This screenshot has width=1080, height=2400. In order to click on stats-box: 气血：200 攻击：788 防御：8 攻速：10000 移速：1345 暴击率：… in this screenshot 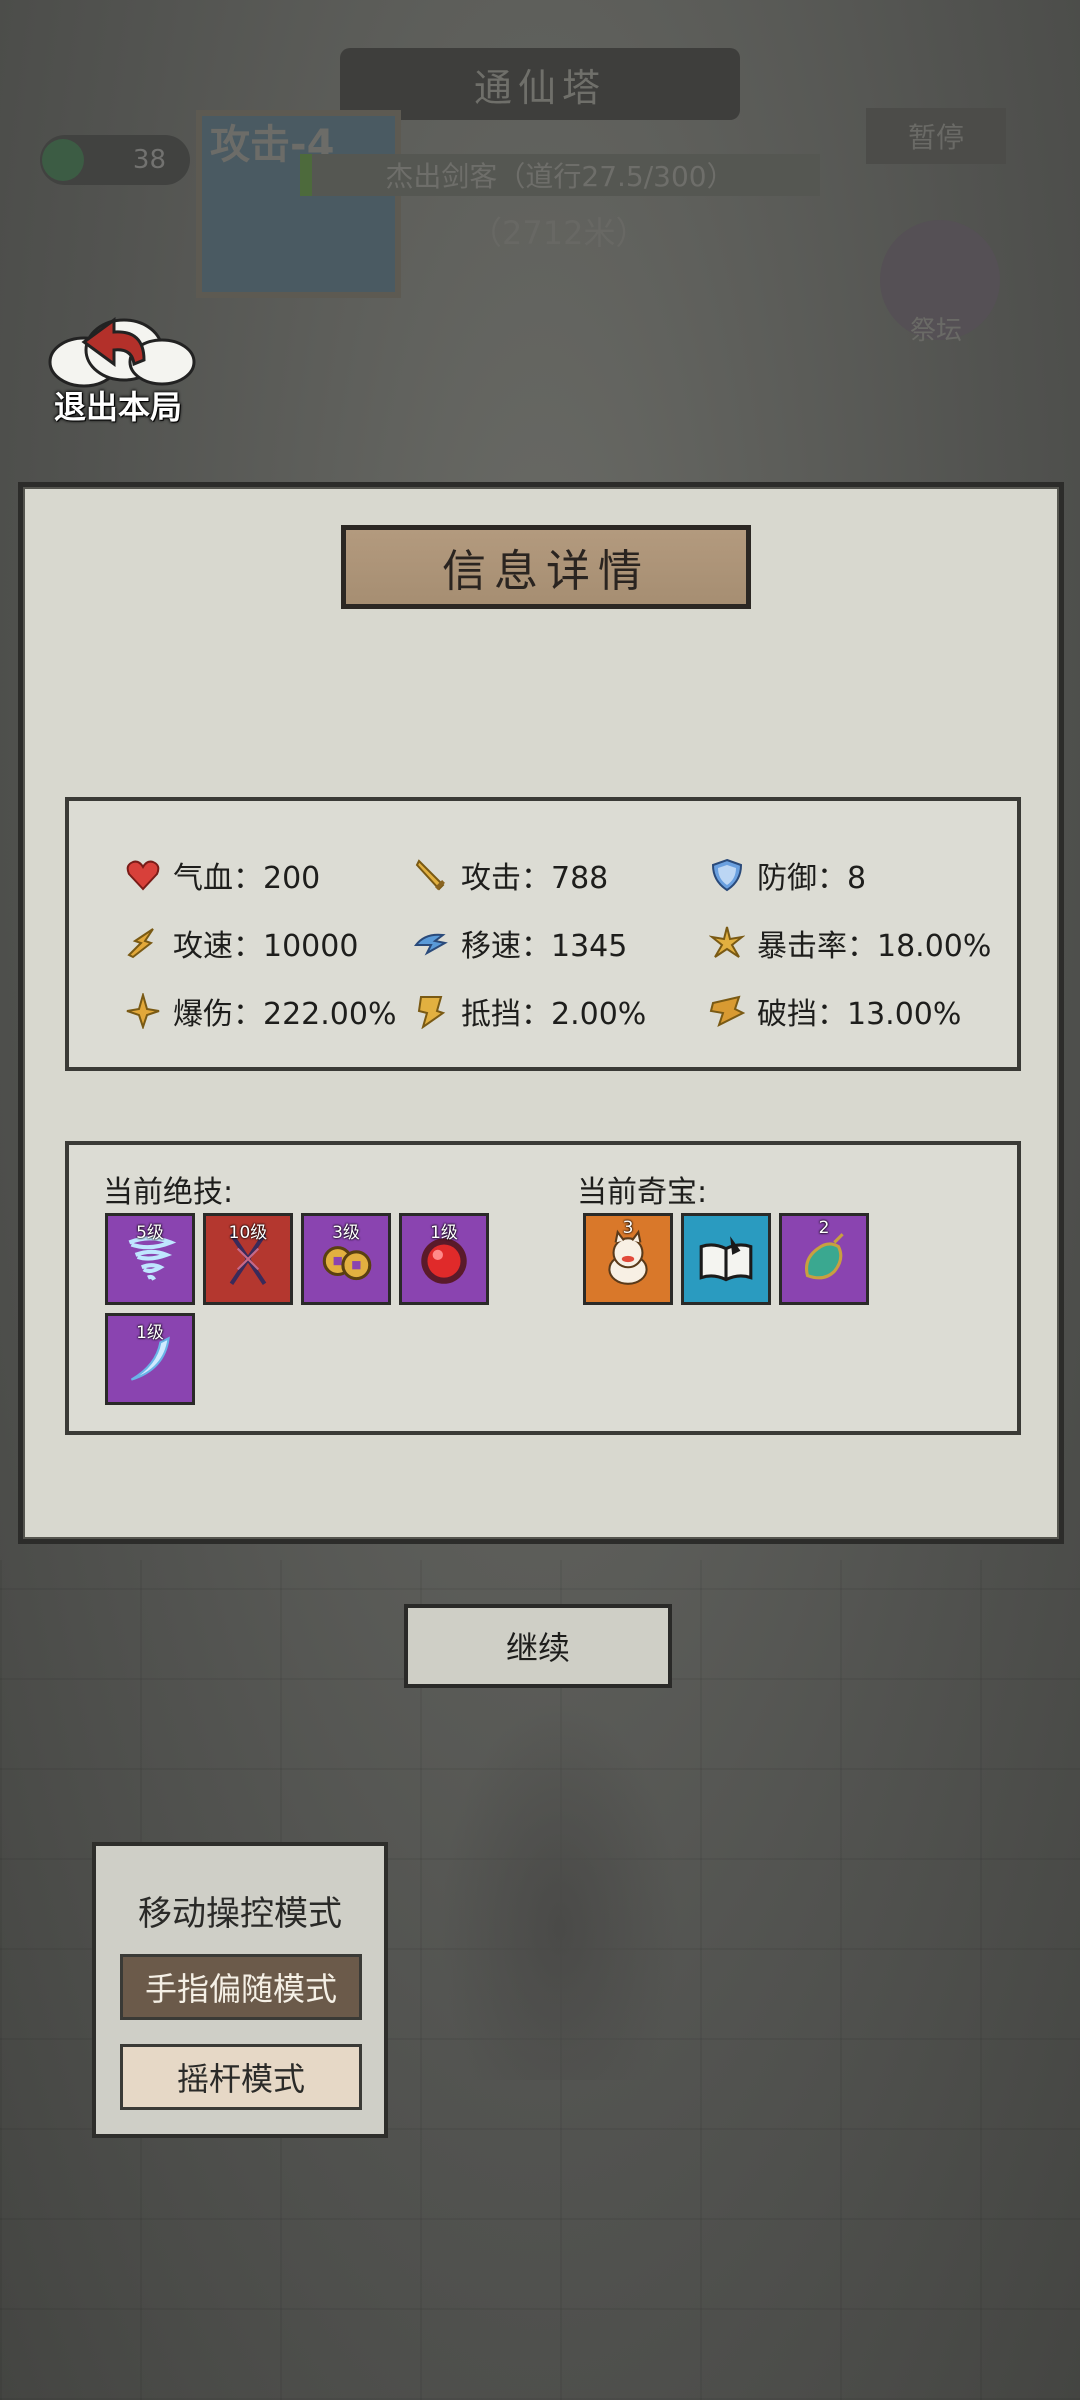, I will do `click(543, 934)`.